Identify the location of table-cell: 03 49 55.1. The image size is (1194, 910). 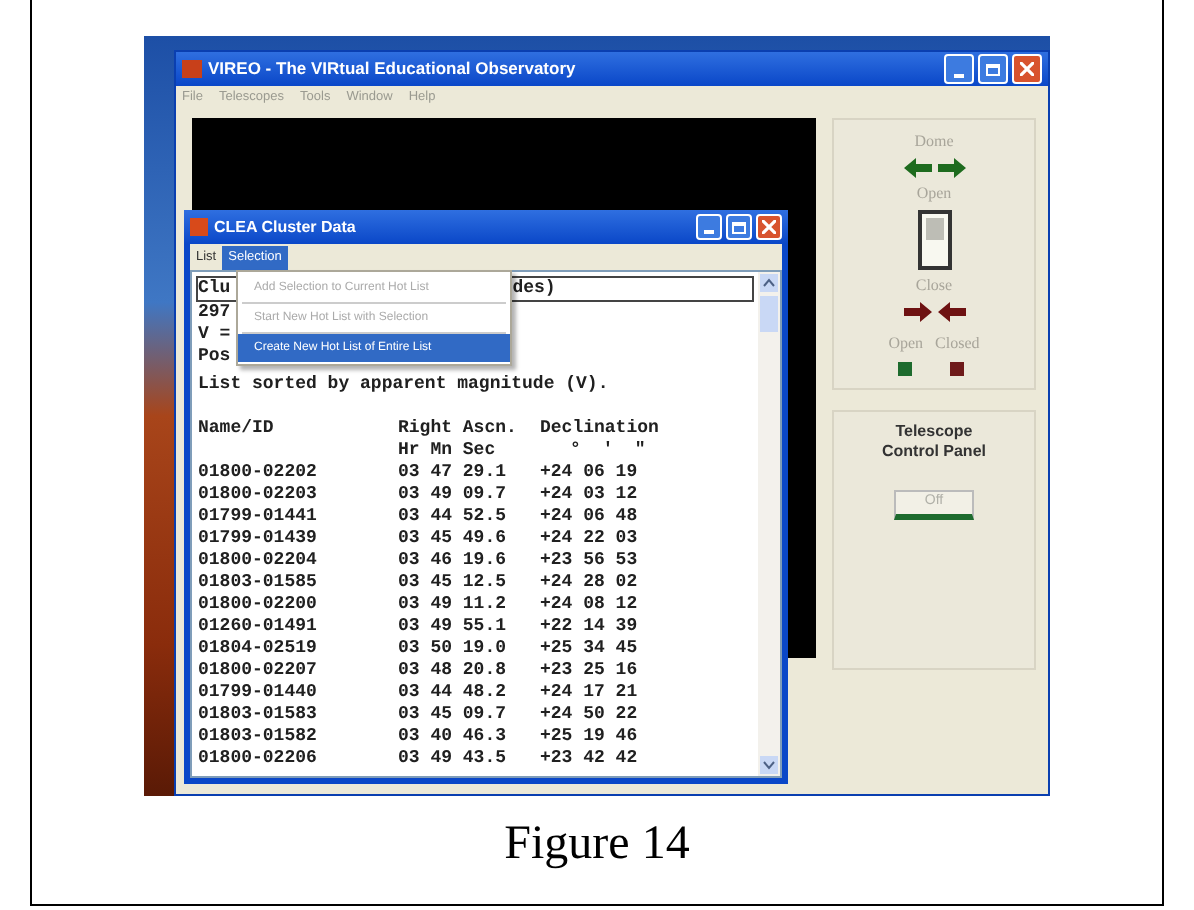
(452, 627).